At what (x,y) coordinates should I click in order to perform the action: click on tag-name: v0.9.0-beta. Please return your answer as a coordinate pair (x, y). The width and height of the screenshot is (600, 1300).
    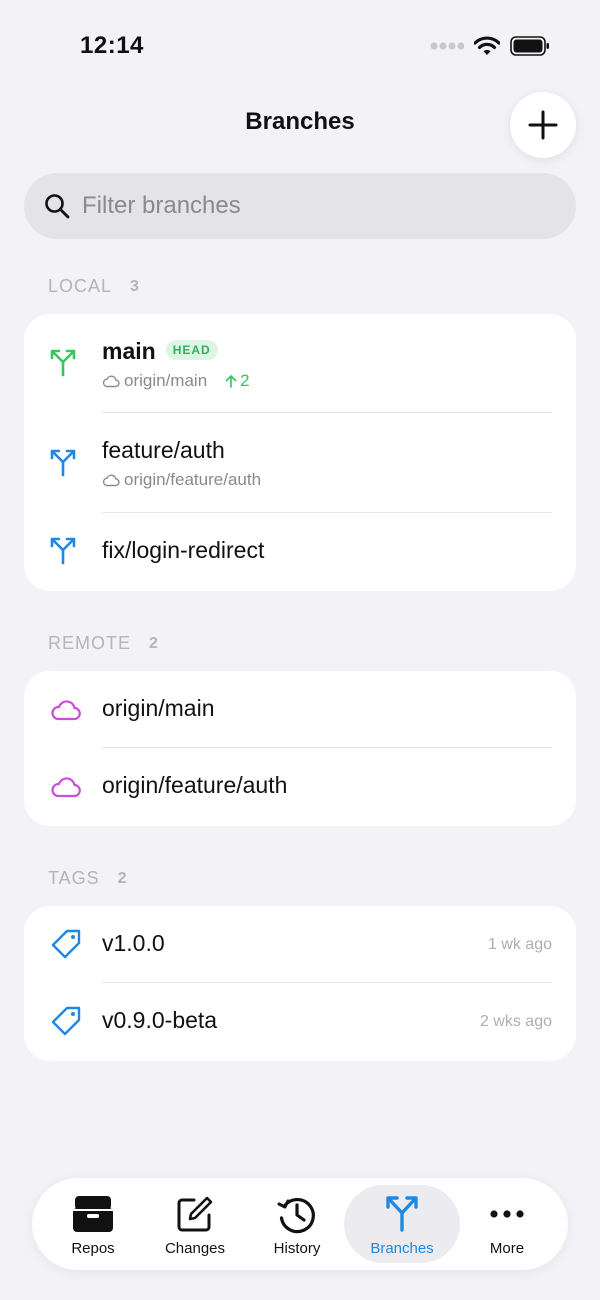
    Looking at the image, I should click on (160, 1020).